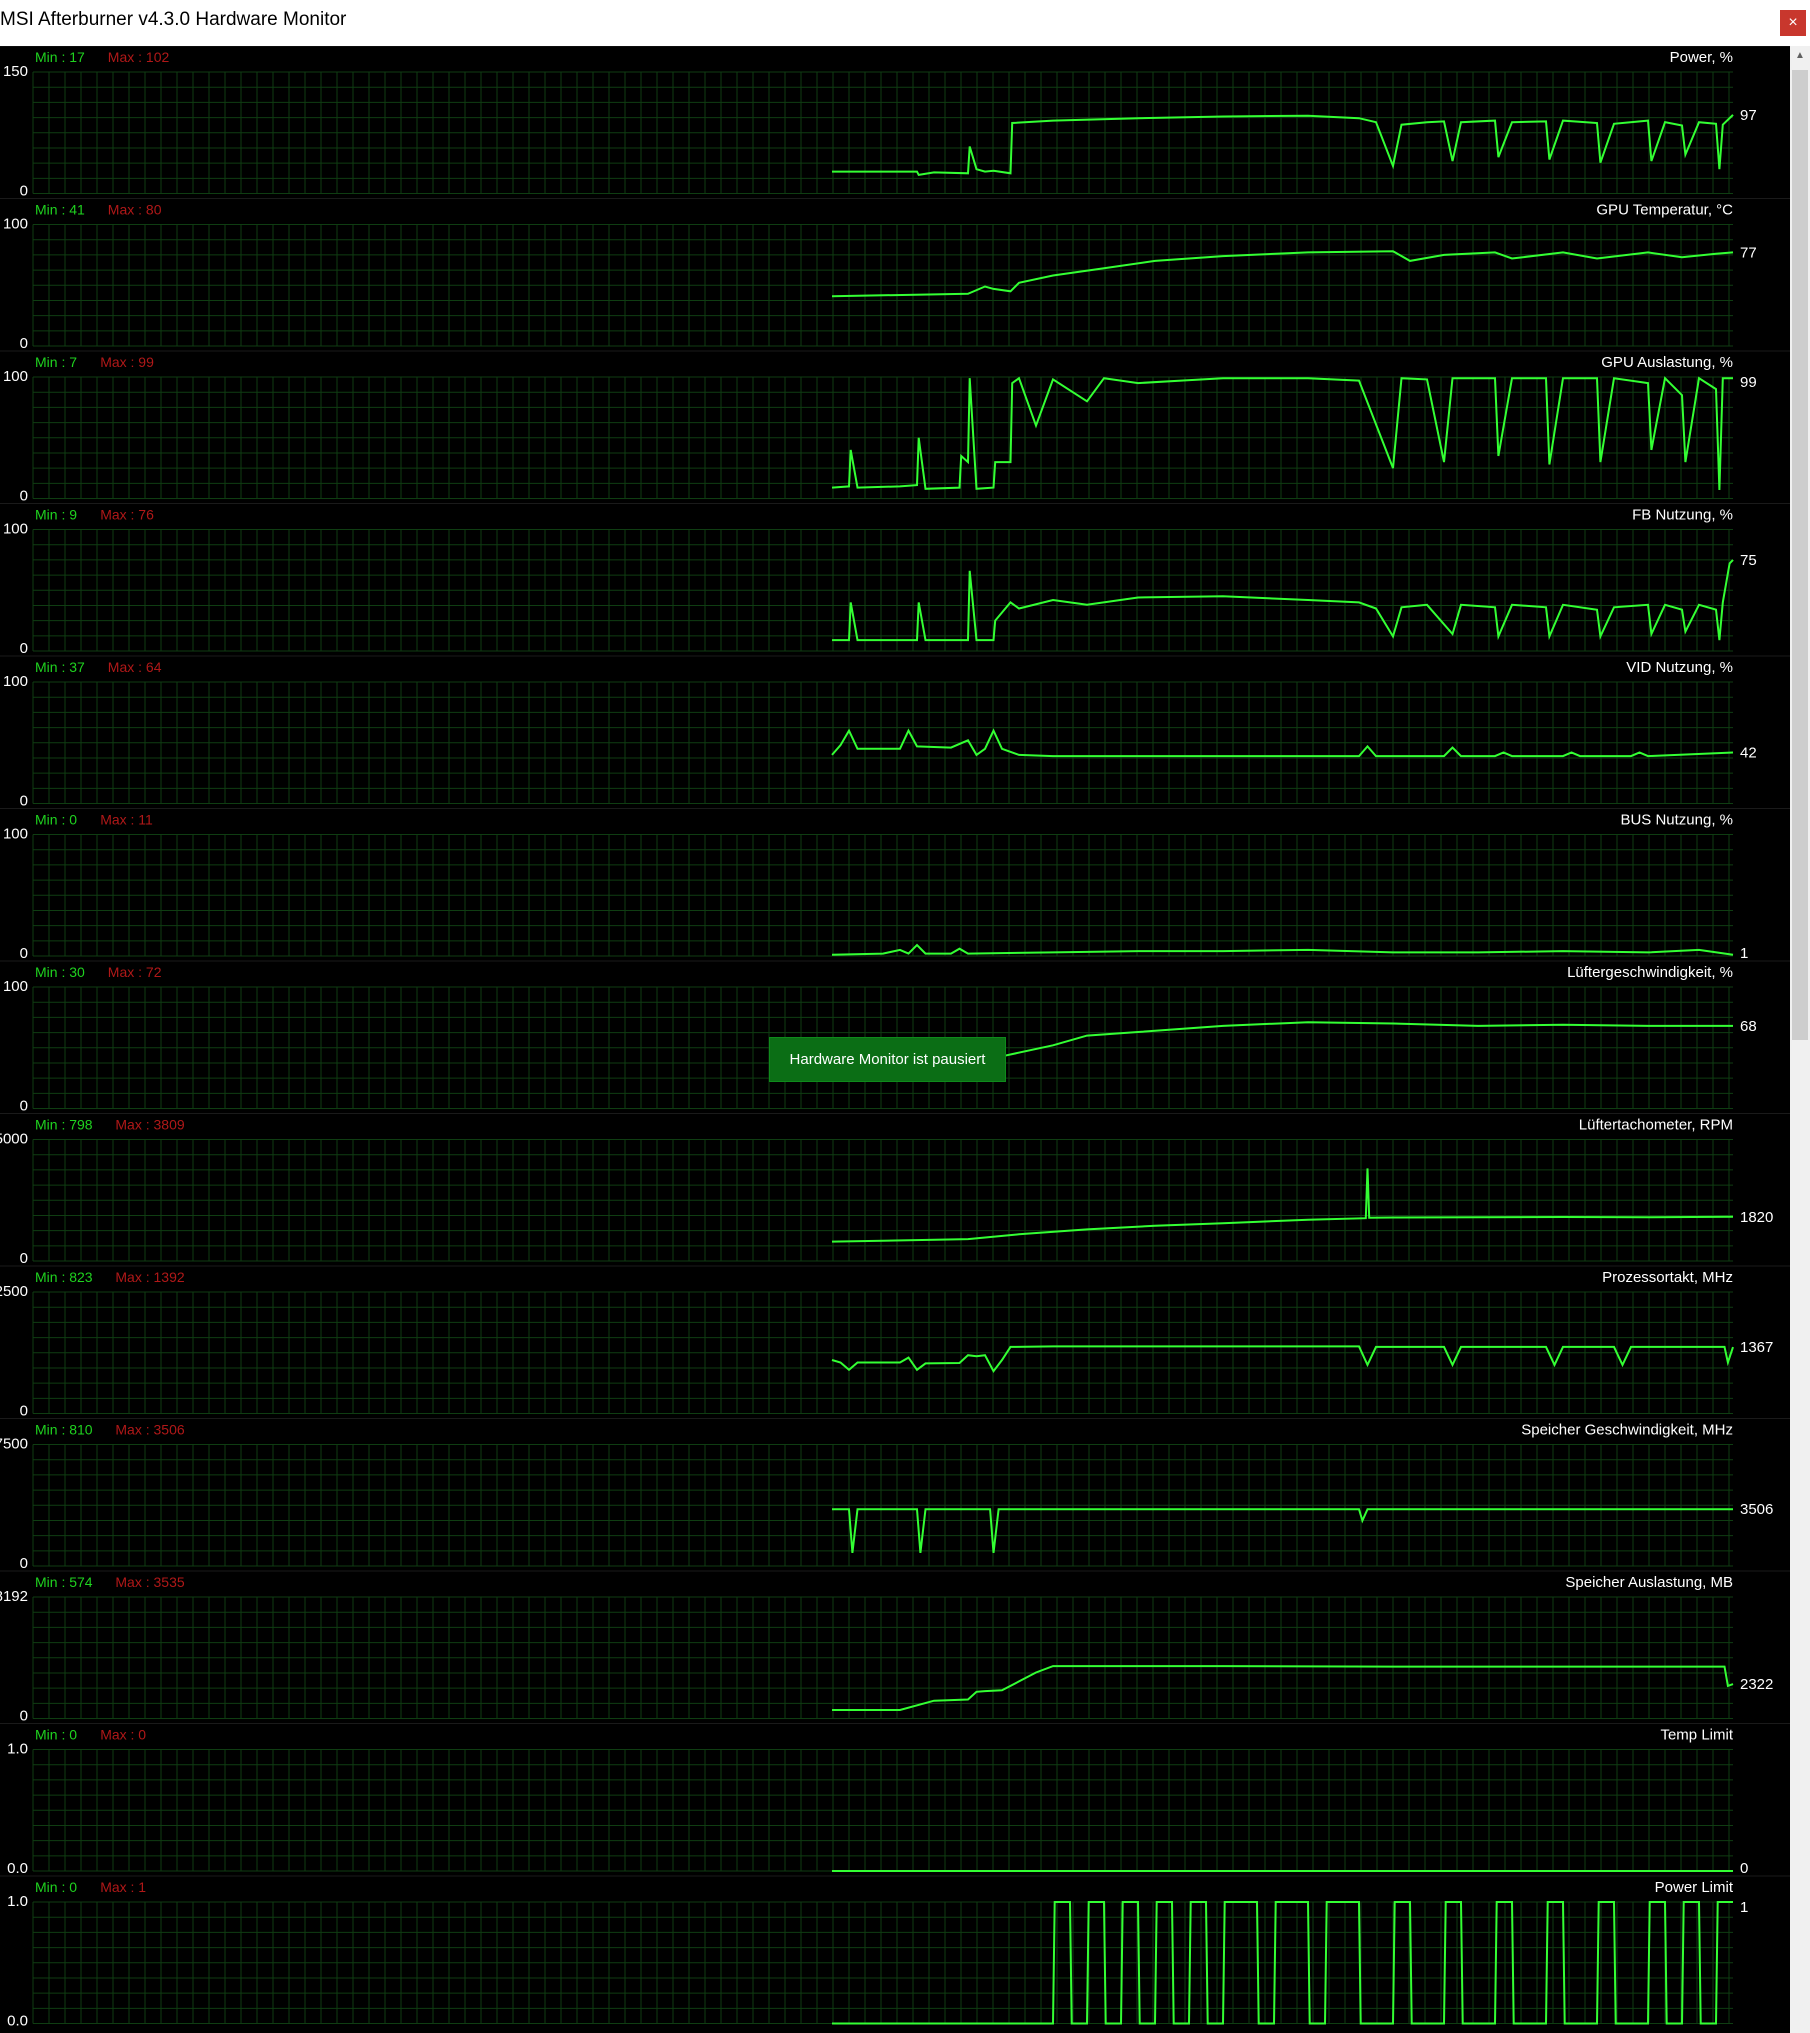 The image size is (1810, 2033). Describe the element at coordinates (1676, 820) in the screenshot. I see `graph-title: BUS Nutzung, %` at that location.